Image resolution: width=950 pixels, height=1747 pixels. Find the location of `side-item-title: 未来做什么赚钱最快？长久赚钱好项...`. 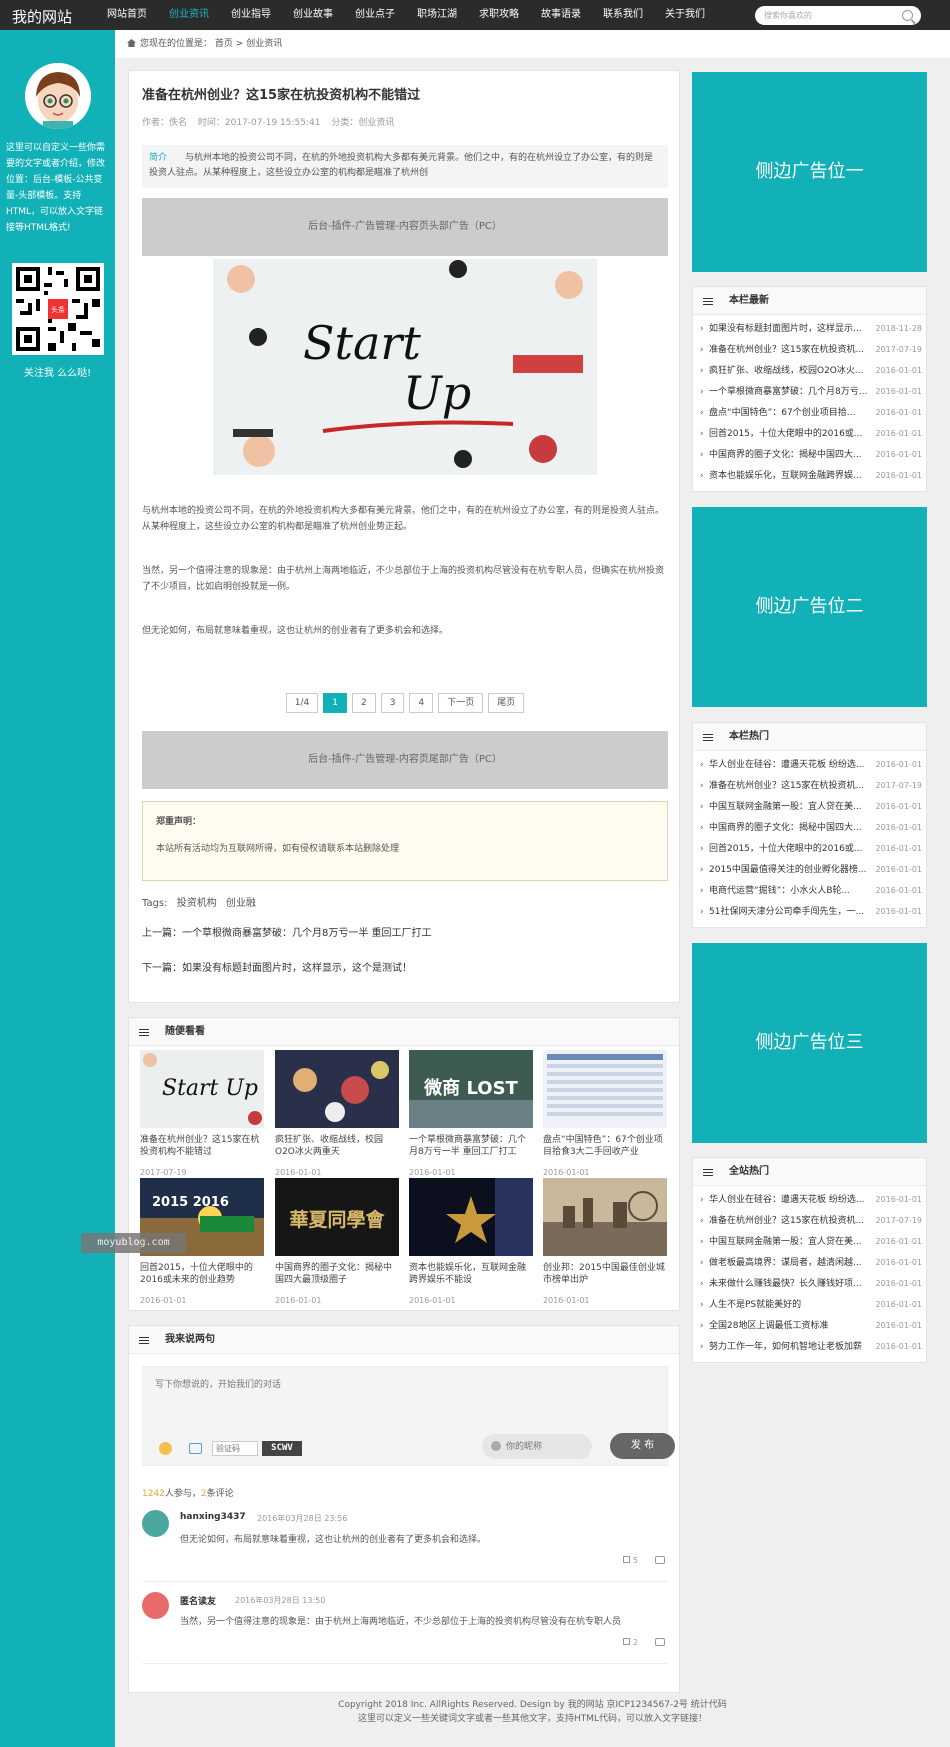

side-item-title: 未来做什么赚钱最快？长久赚钱好项... is located at coordinates (789, 1284).